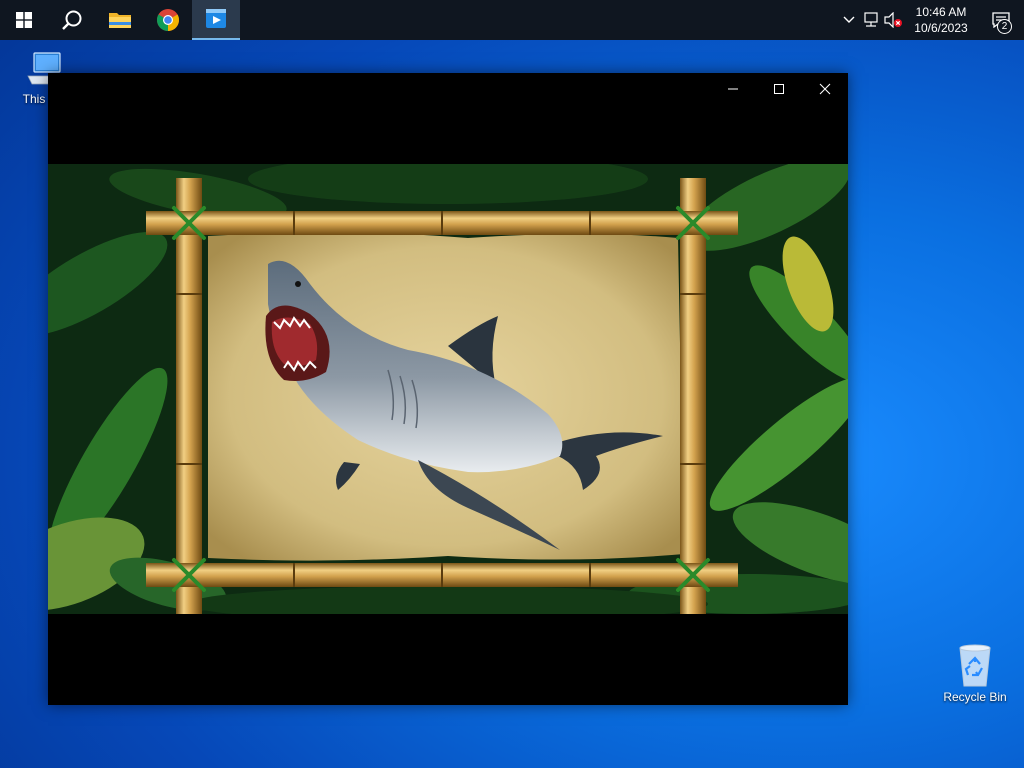 This screenshot has height=768, width=1024. Describe the element at coordinates (512, 20) in the screenshot. I see `taskbar: 10:46 AM 10/6/2023 2` at that location.